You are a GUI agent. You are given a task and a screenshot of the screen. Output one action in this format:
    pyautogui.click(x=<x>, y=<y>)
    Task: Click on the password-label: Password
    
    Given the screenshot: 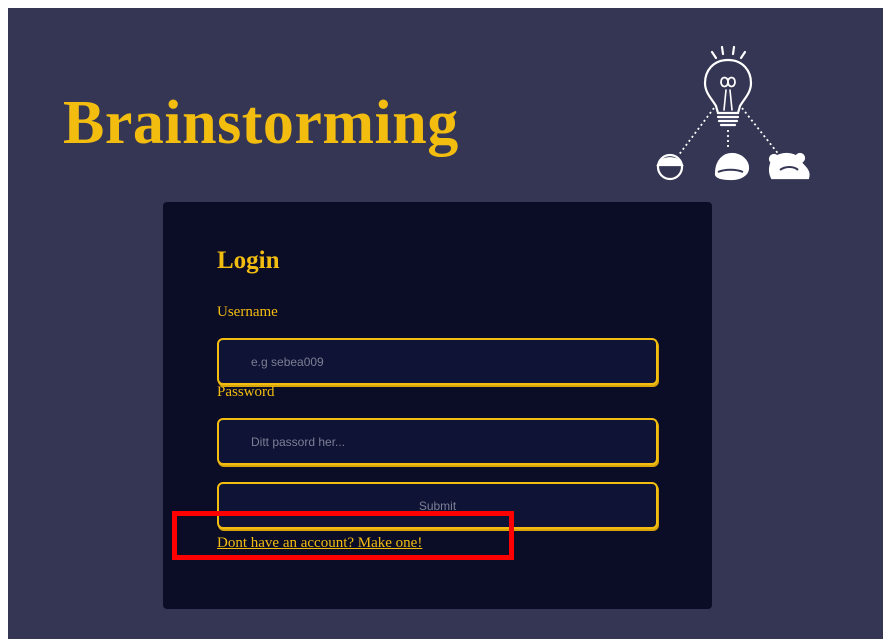 What is the action you would take?
    pyautogui.click(x=246, y=392)
    